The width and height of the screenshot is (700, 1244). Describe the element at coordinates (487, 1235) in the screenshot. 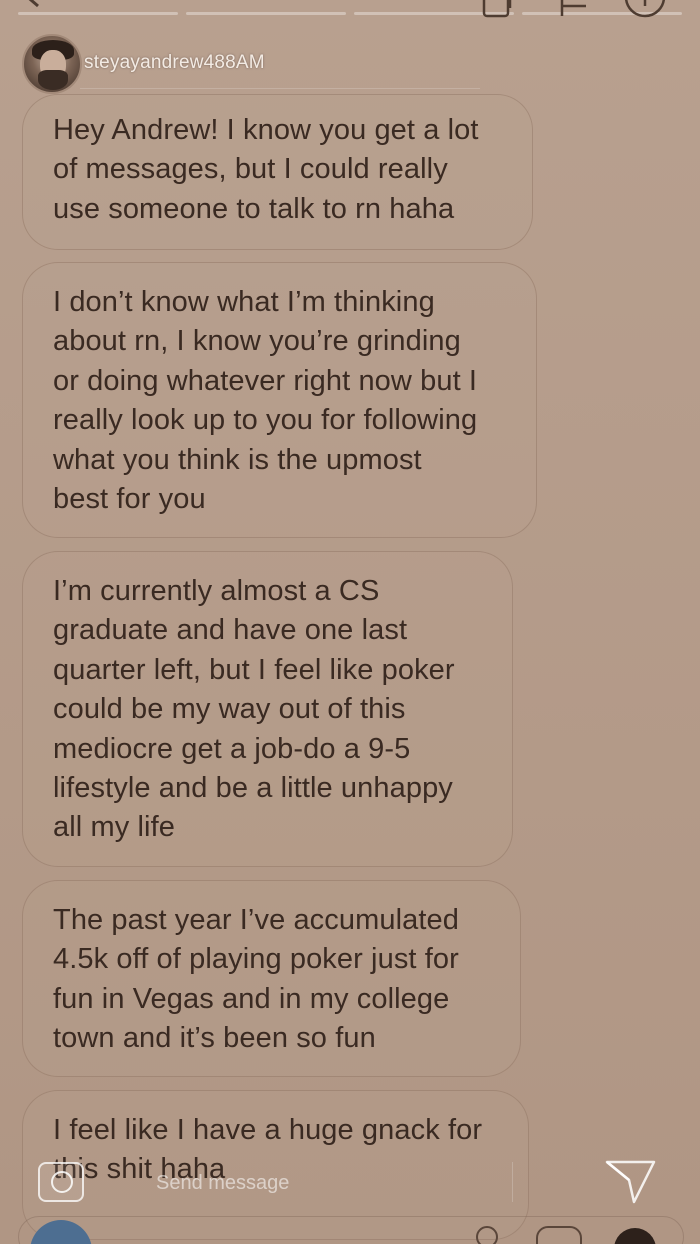

I see `smile-icon` at that location.